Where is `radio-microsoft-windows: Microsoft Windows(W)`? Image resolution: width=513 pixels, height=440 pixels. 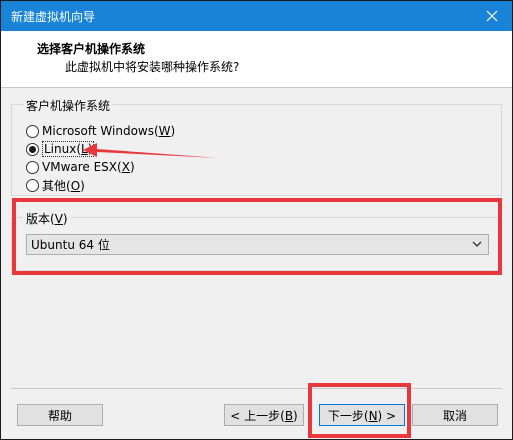
radio-microsoft-windows: Microsoft Windows(W) is located at coordinates (100, 131).